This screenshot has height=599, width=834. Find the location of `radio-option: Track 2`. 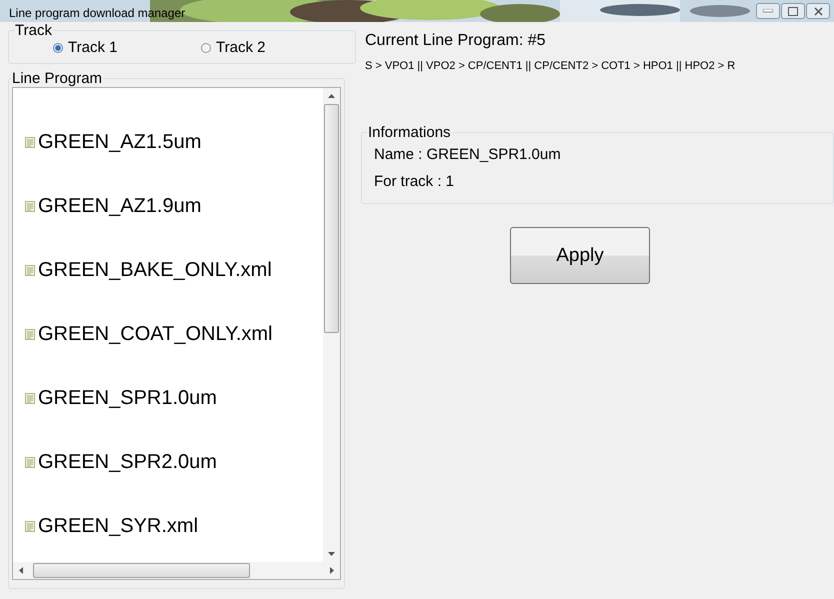

radio-option: Track 2 is located at coordinates (275, 47).